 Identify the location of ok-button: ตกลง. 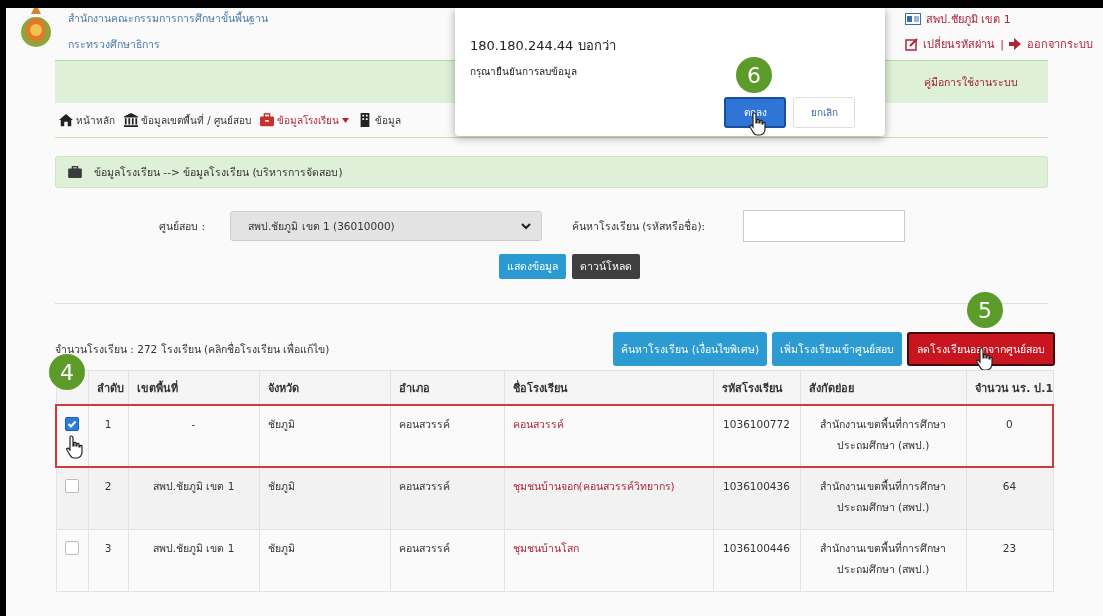
(755, 112).